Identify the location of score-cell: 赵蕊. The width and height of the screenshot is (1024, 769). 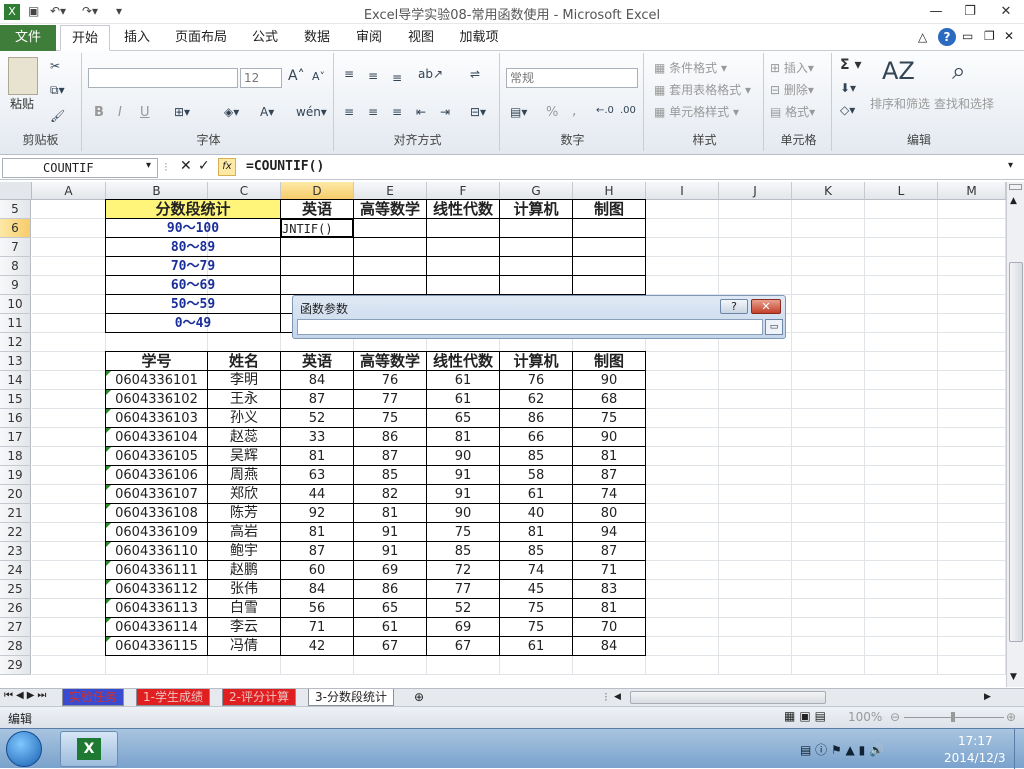
(244, 437).